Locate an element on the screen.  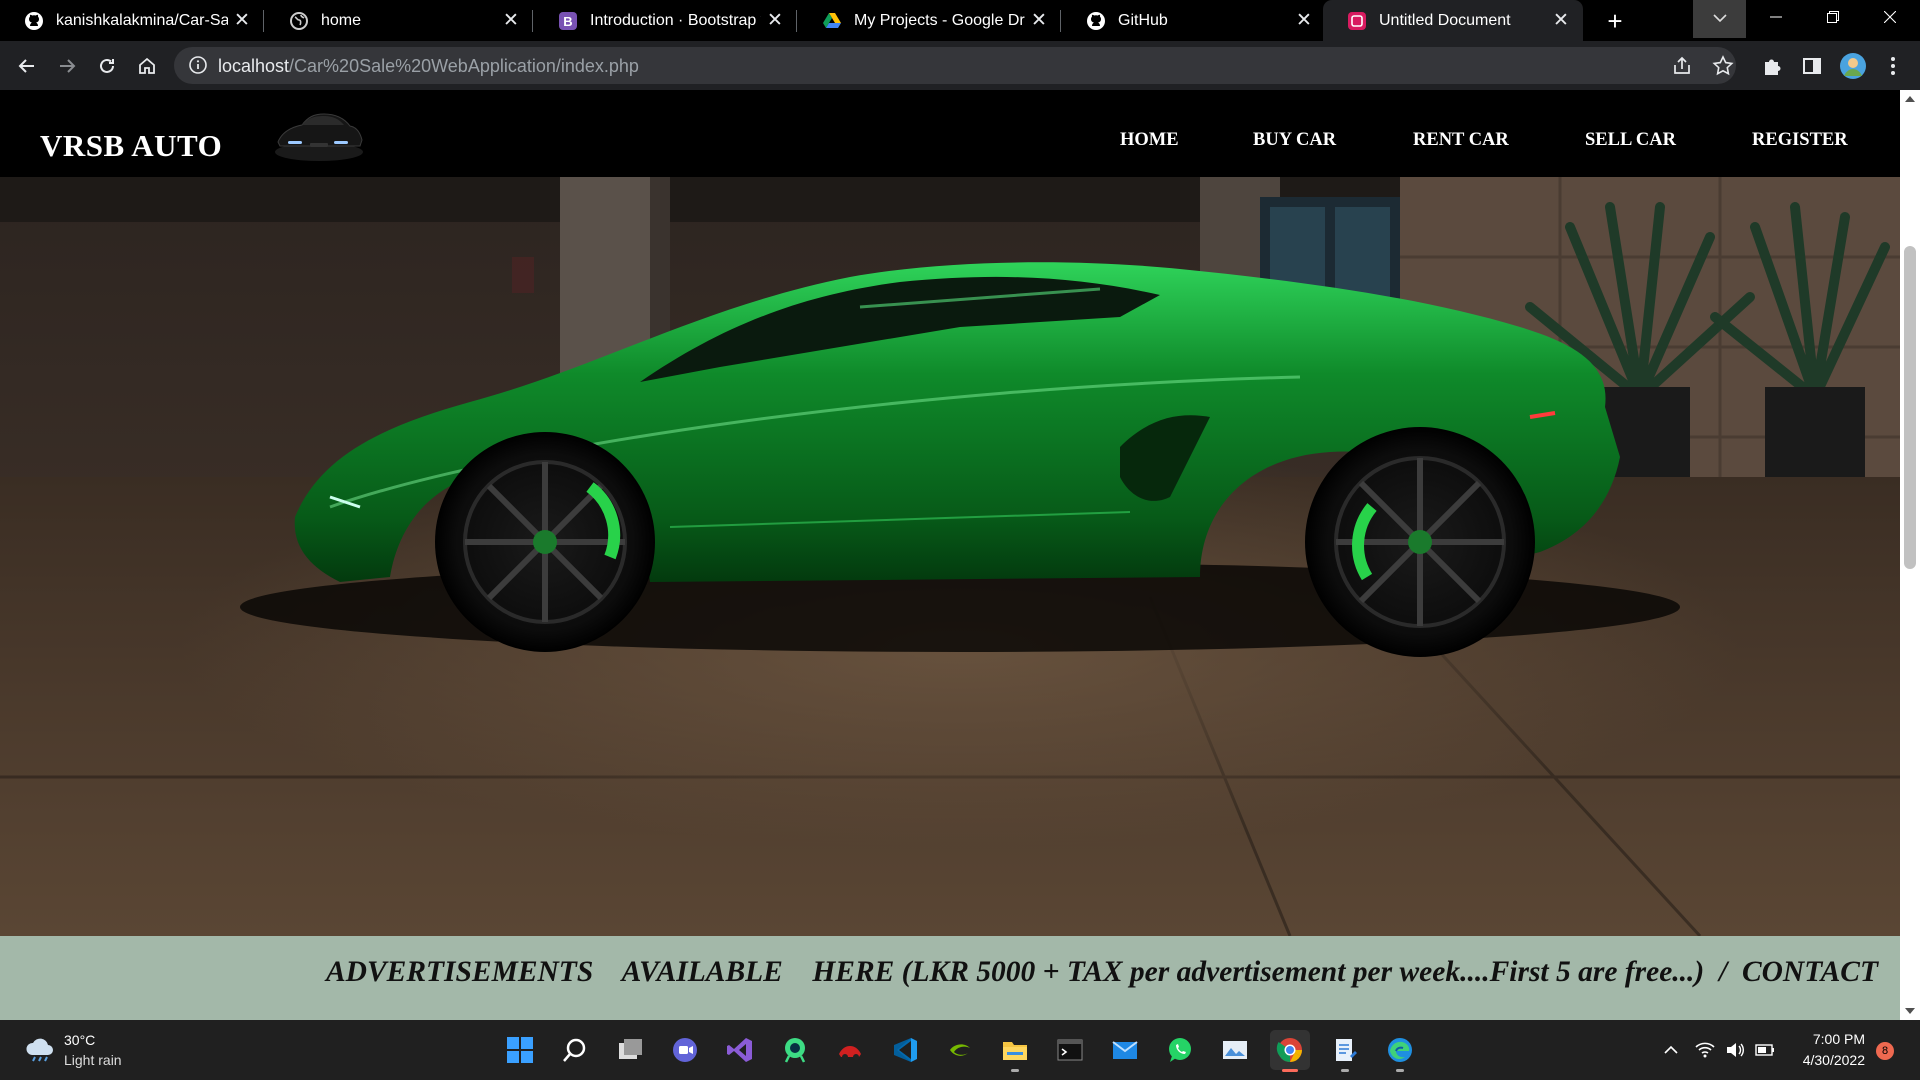
mail-icon is located at coordinates (1125, 1050).